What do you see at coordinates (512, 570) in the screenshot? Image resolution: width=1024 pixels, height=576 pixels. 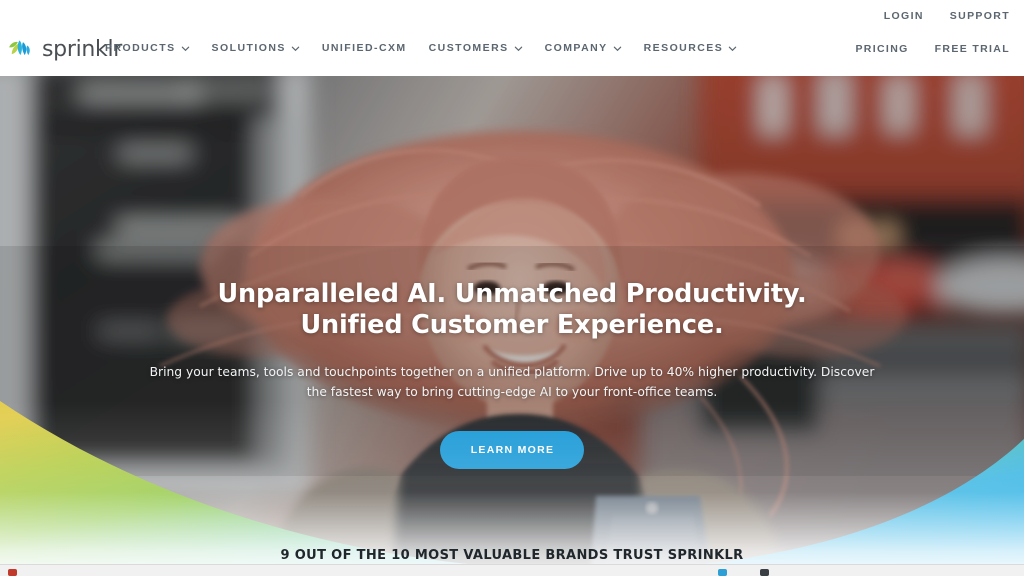 I see `page-bottom-edge` at bounding box center [512, 570].